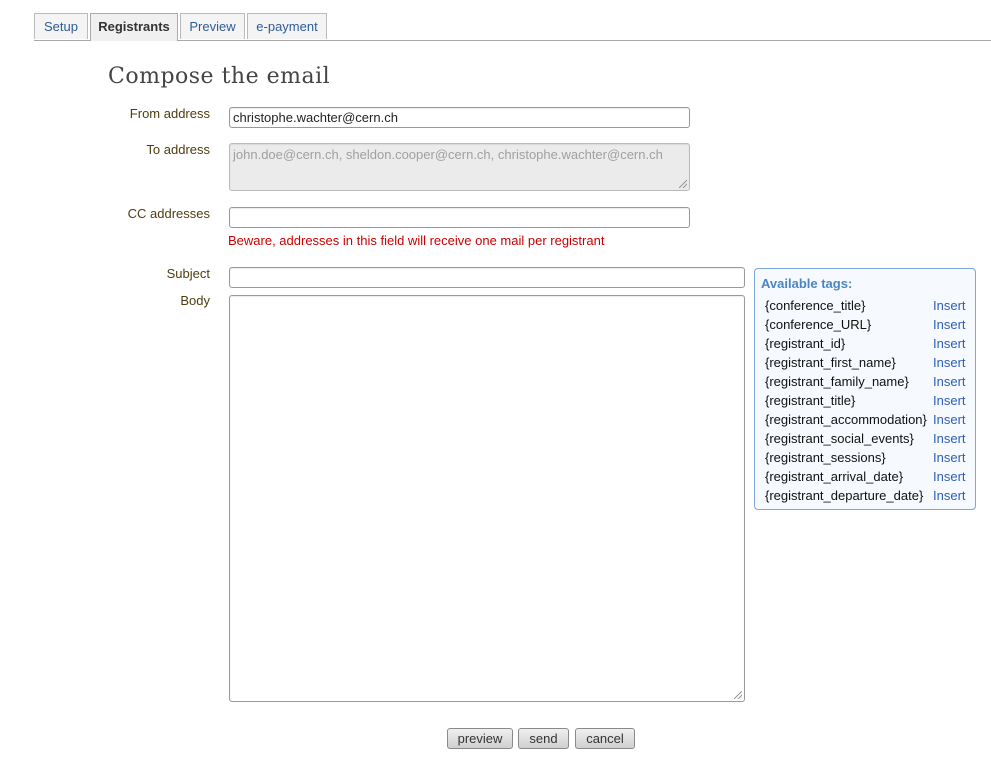 Image resolution: width=991 pixels, height=760 pixels. I want to click on tag-row: {registrant_social_events} Insert, so click(867, 440).